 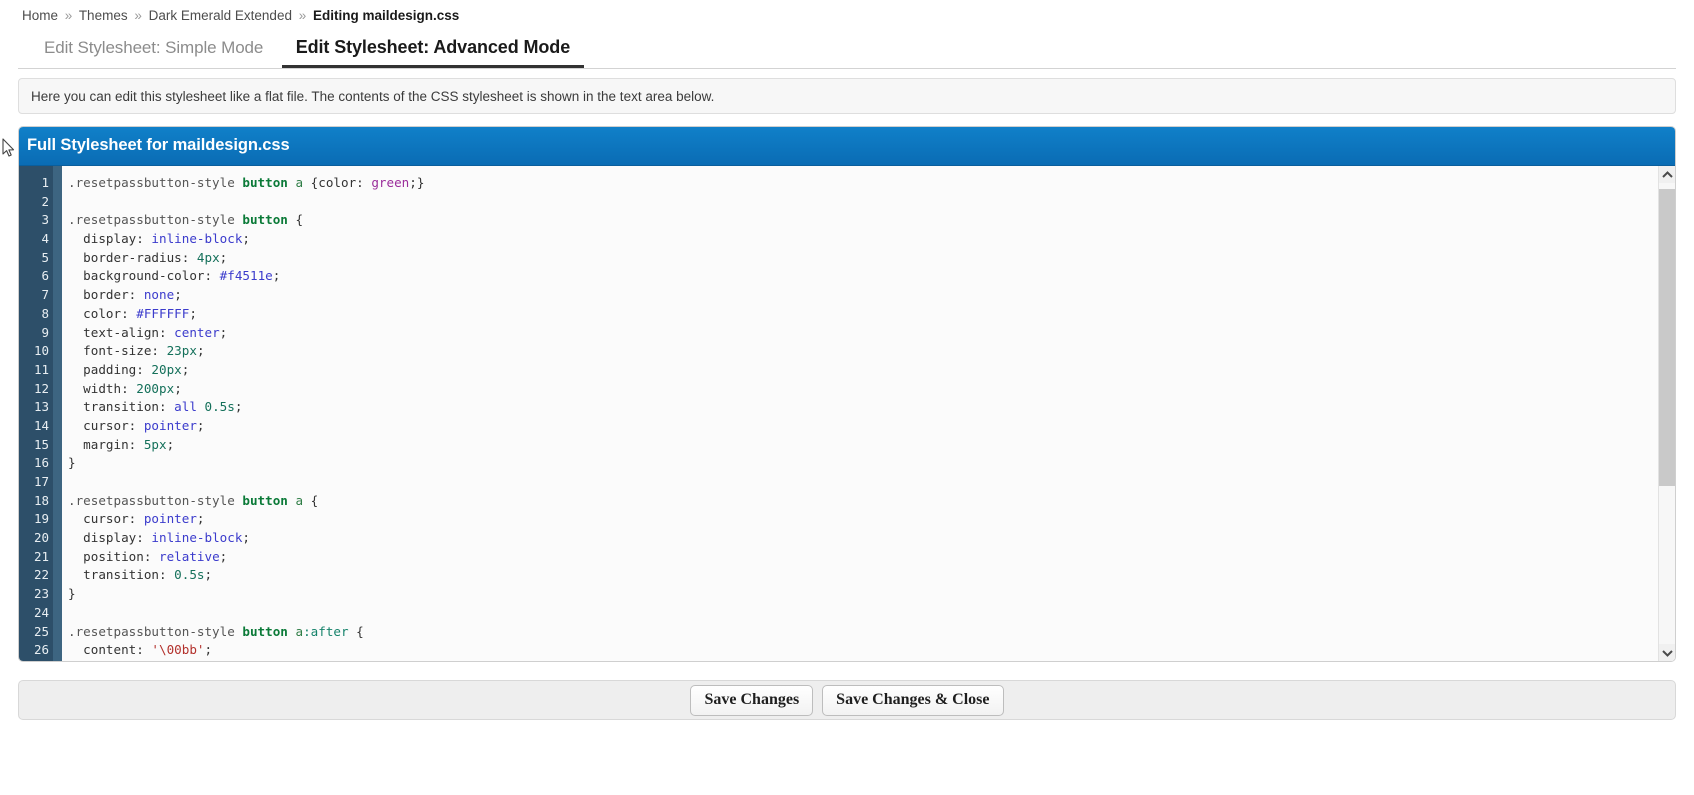 I want to click on code-token: green, so click(x=390, y=182).